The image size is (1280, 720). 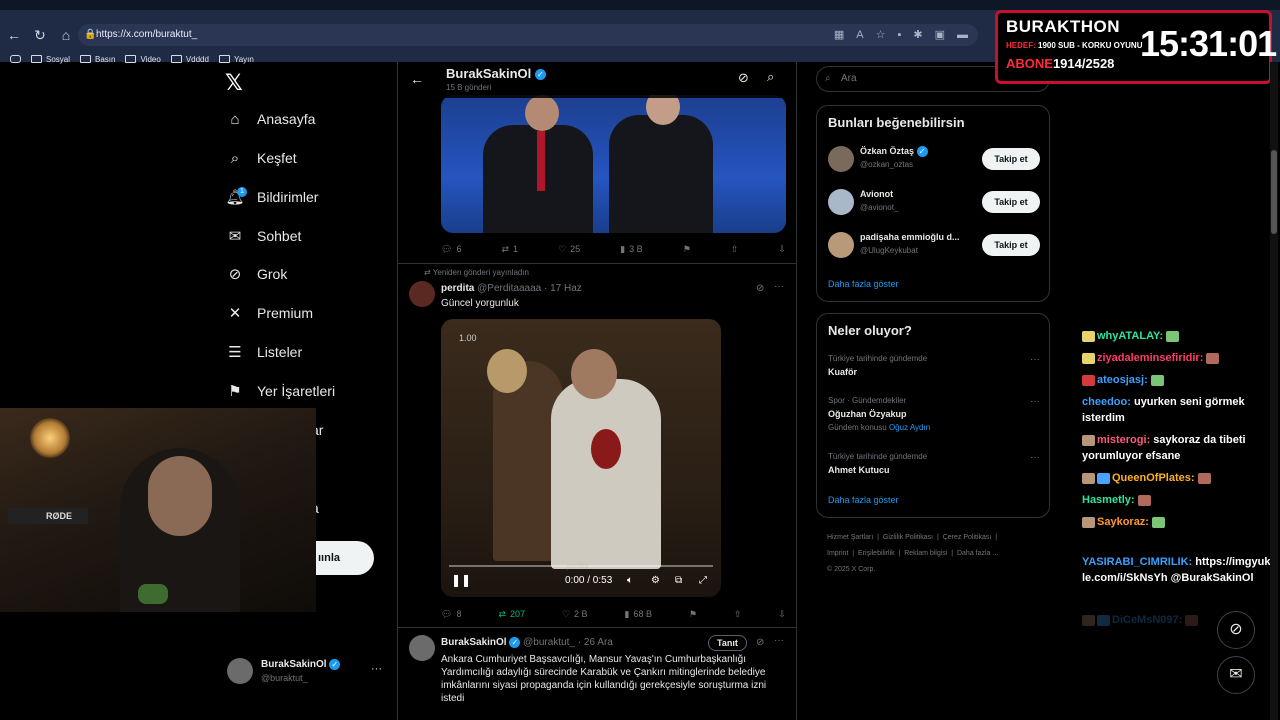 I want to click on picture-in-picture-icon: ⧉, so click(x=678, y=580).